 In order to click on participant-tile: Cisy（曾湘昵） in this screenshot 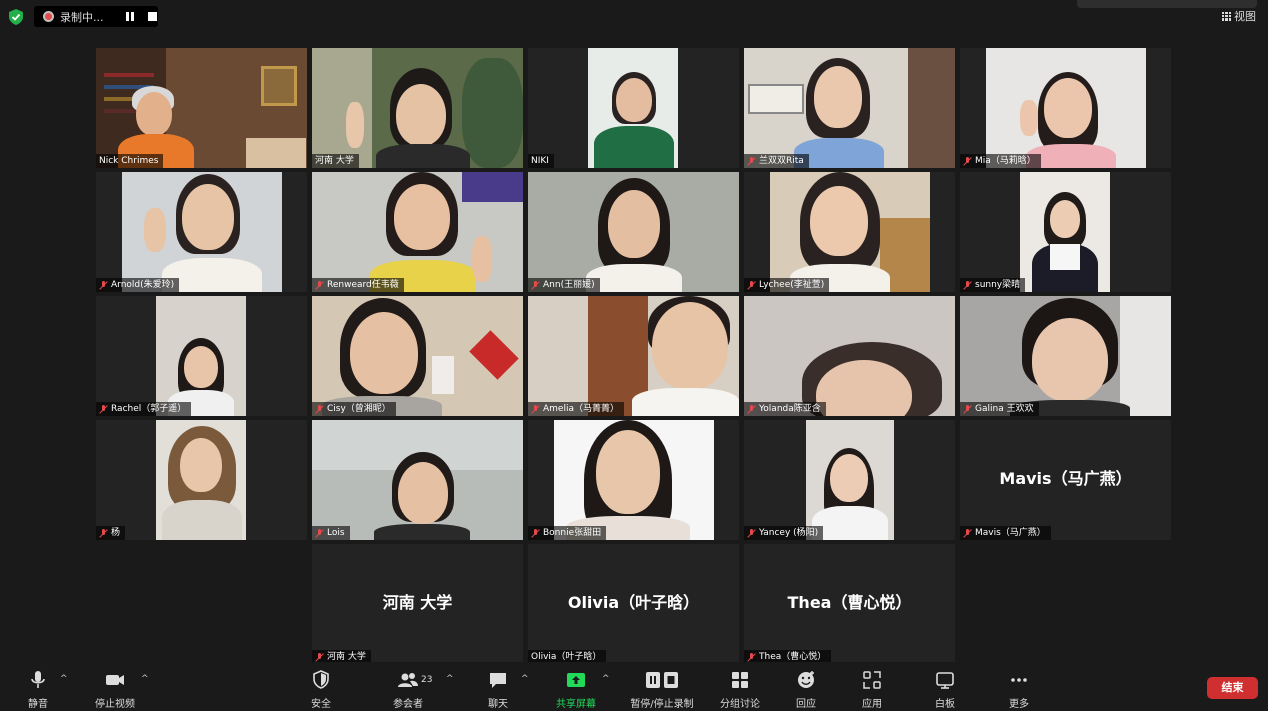, I will do `click(417, 356)`.